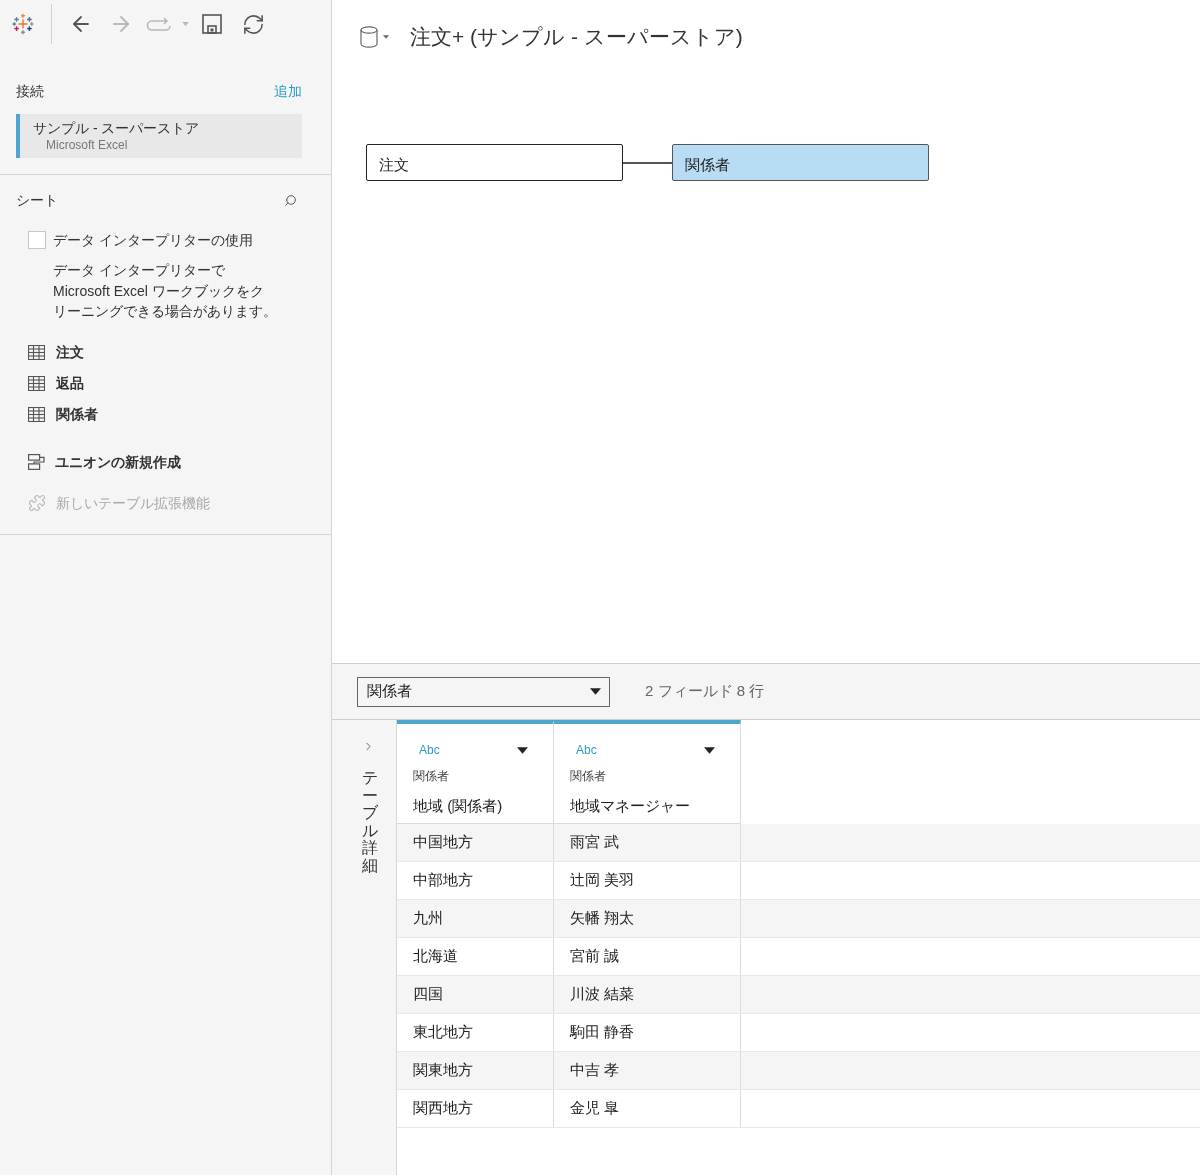 The height and width of the screenshot is (1175, 1200). Describe the element at coordinates (647, 880) in the screenshot. I see `table-cell: 辻岡 美羽` at that location.